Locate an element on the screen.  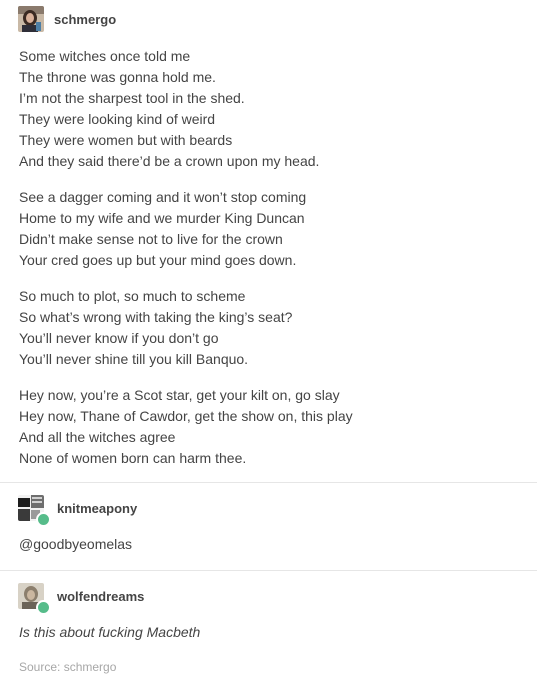
avatar-knitmeapony is located at coordinates (34, 511).